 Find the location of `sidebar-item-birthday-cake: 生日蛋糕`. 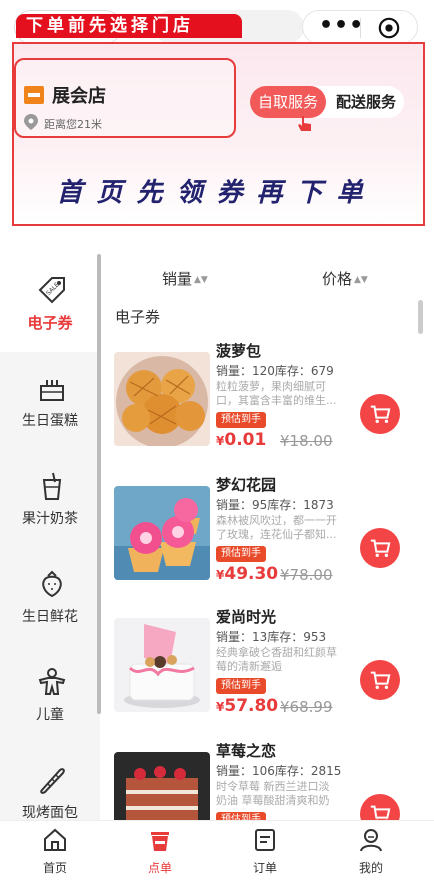

sidebar-item-birthday-cake: 生日蛋糕 is located at coordinates (50, 401).